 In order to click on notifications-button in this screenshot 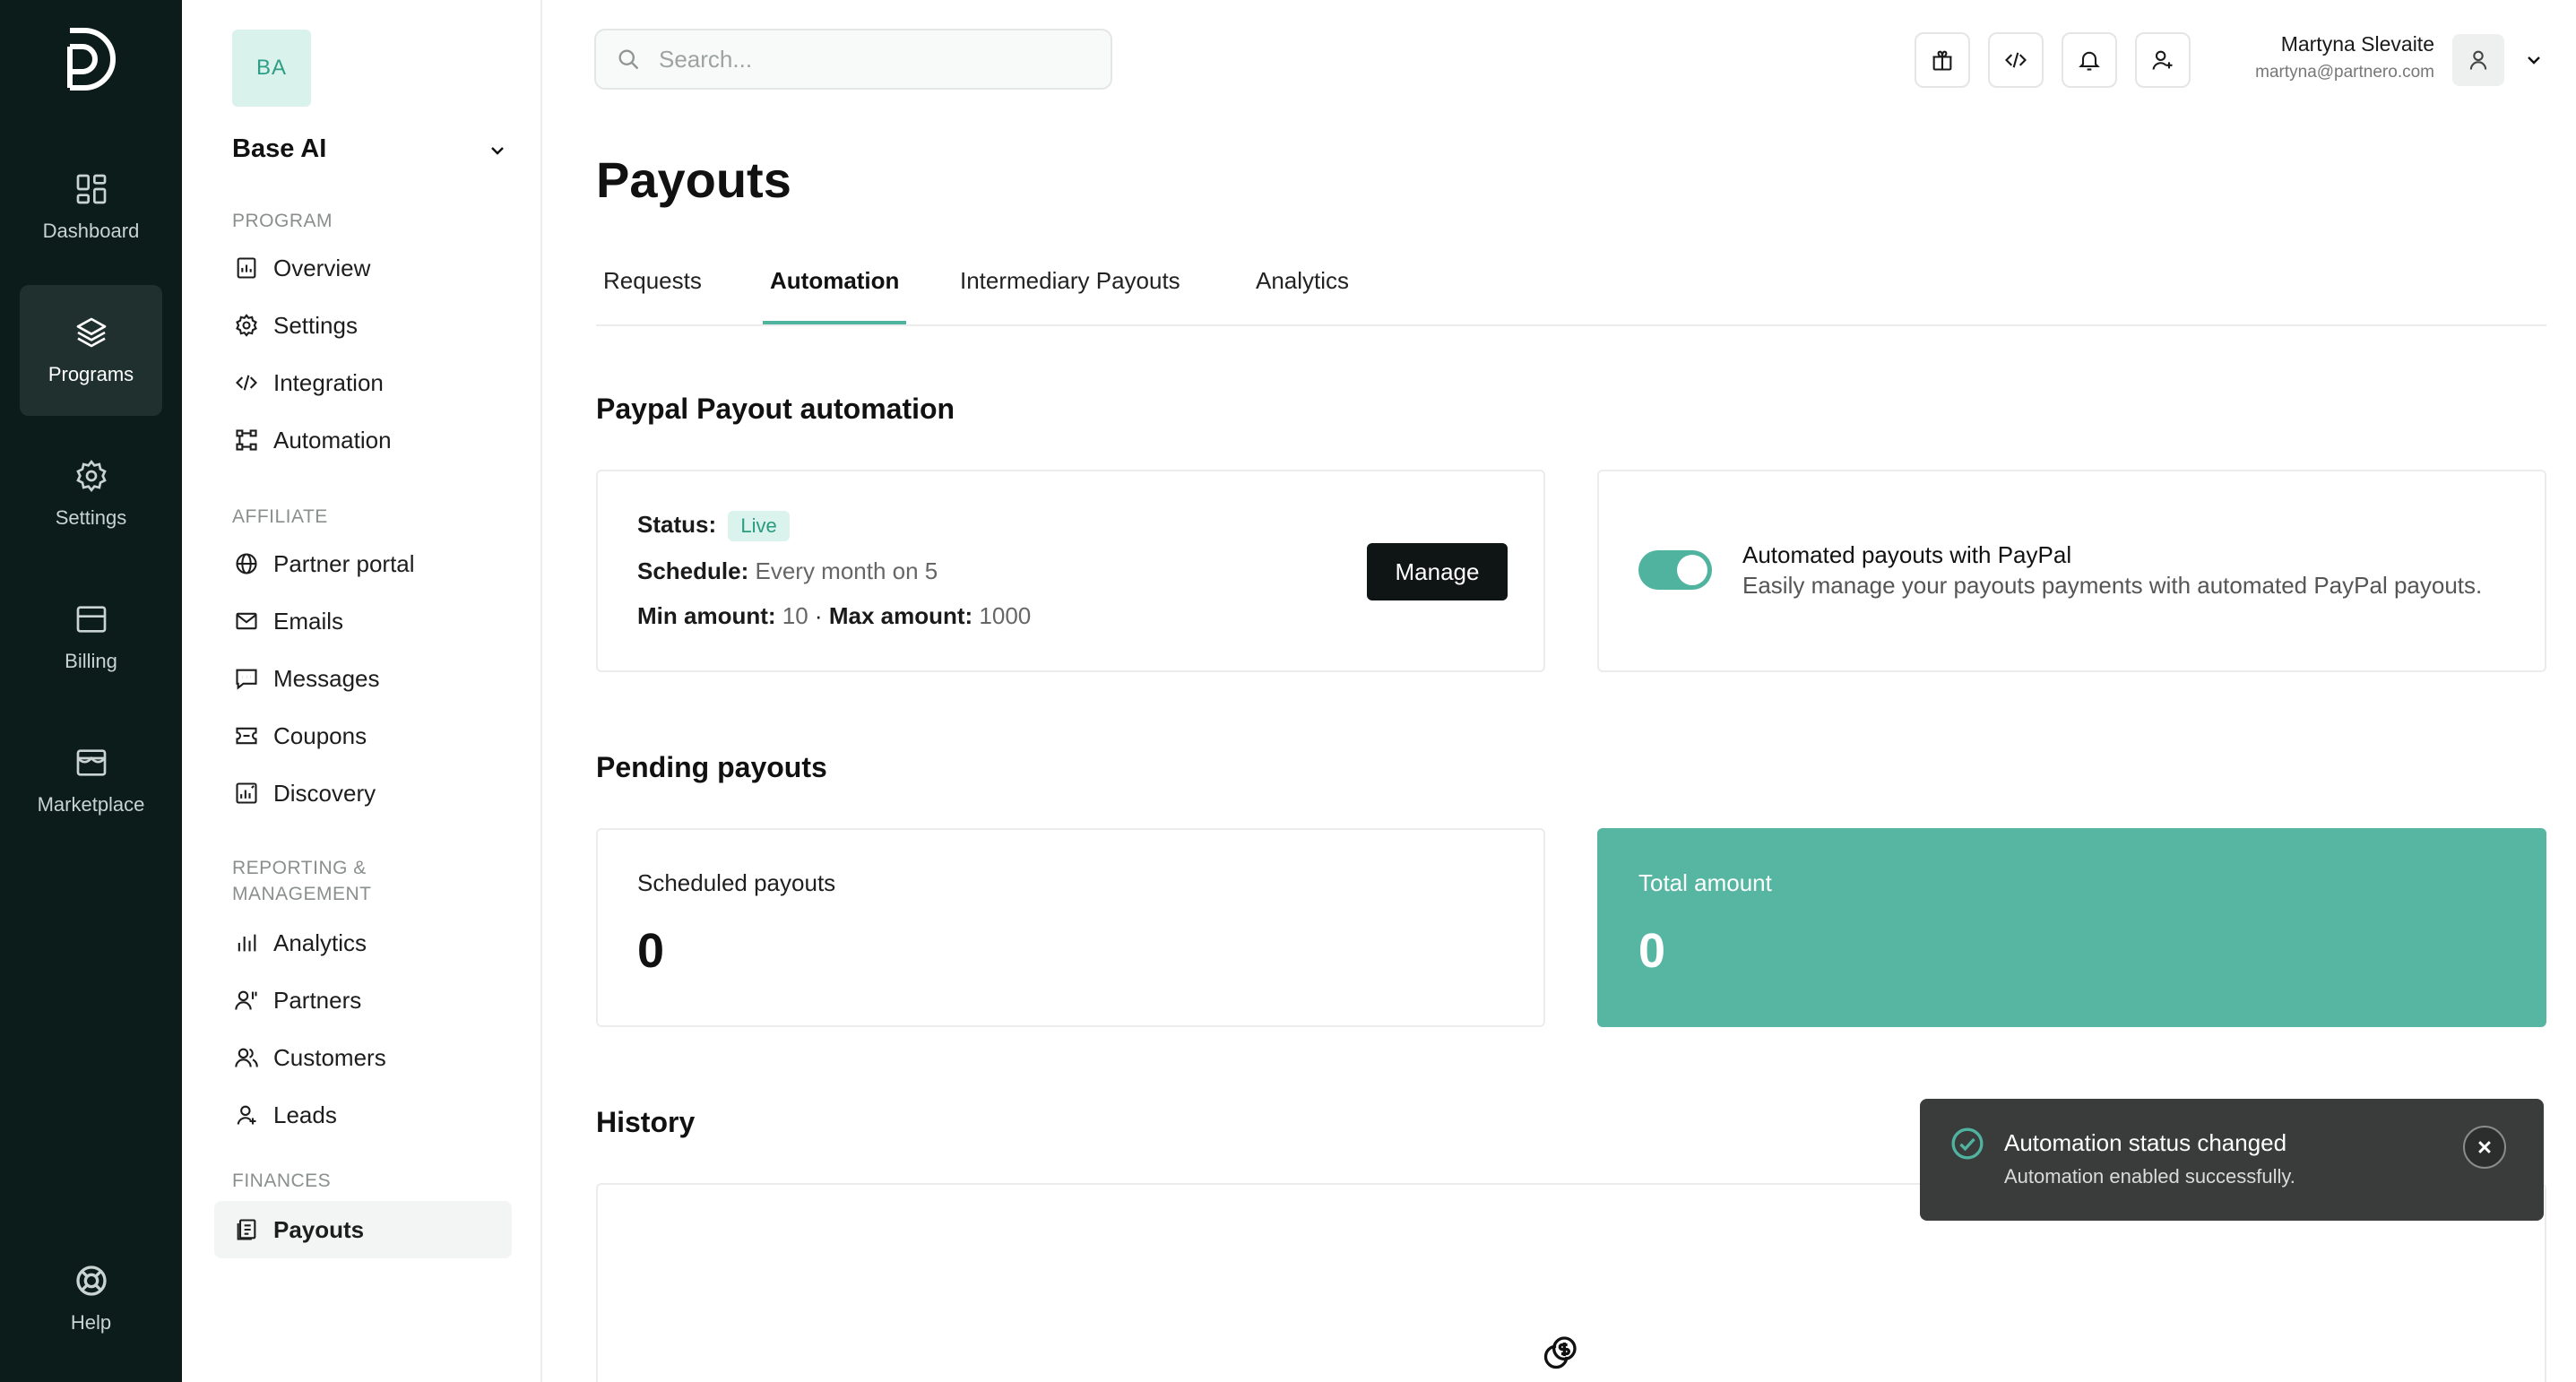, I will do `click(2089, 60)`.